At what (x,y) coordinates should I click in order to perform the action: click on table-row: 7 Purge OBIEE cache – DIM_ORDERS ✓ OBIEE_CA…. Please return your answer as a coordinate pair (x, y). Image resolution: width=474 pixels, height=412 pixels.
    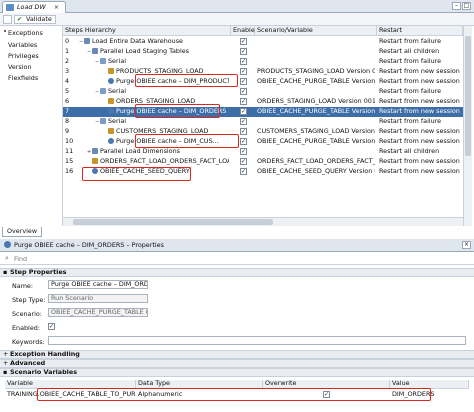
    Looking at the image, I should click on (263, 112).